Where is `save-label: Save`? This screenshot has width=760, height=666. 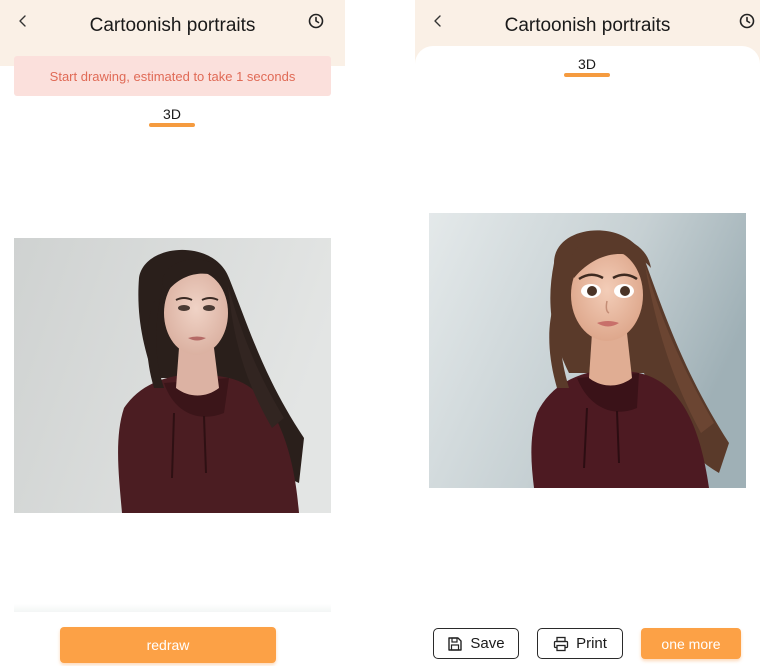
save-label: Save is located at coordinates (487, 643).